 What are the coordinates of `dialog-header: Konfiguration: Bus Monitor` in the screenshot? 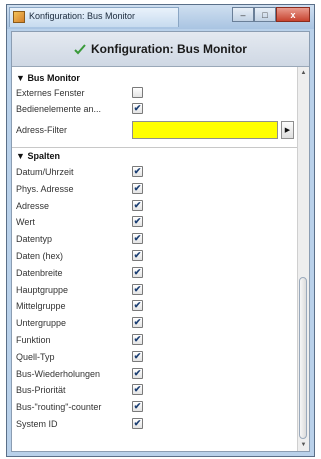 It's located at (160, 49).